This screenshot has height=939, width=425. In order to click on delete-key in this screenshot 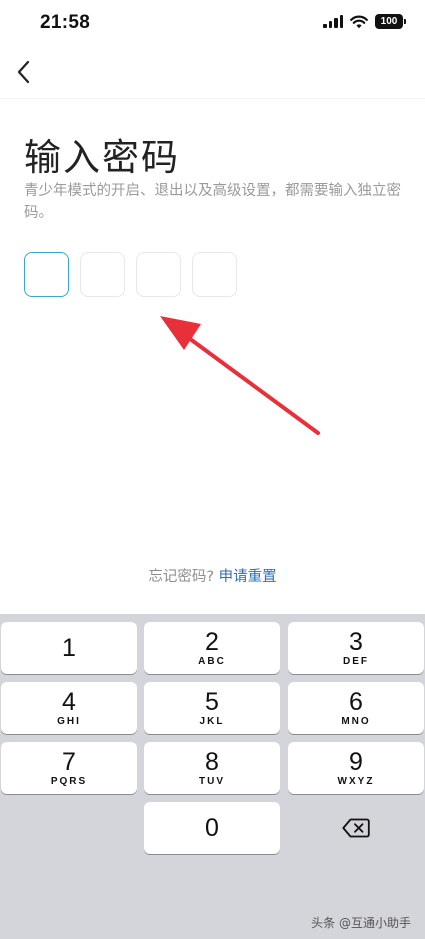, I will do `click(356, 828)`.